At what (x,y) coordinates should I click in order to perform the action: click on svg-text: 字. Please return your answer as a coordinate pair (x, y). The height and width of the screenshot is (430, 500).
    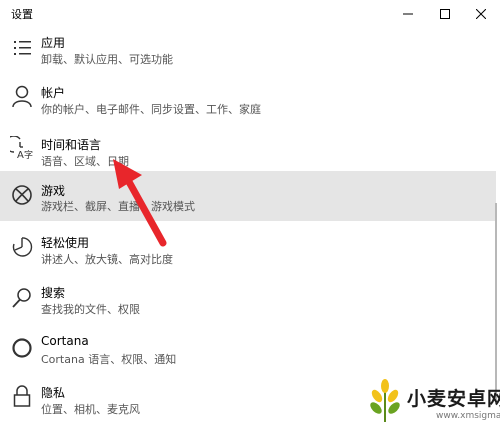
    Looking at the image, I should click on (28, 154).